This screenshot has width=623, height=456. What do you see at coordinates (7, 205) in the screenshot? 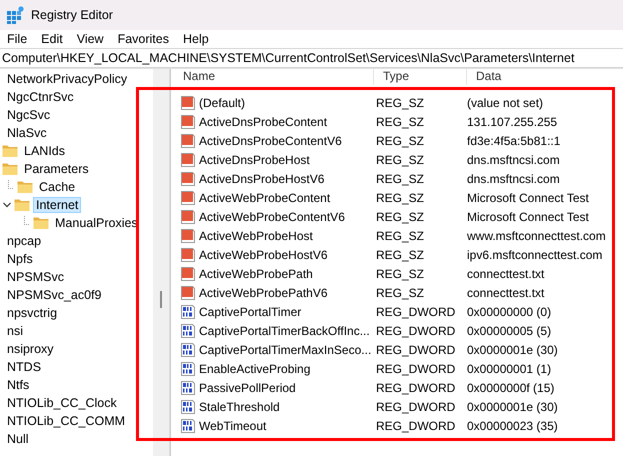
I see `chevron-icon` at bounding box center [7, 205].